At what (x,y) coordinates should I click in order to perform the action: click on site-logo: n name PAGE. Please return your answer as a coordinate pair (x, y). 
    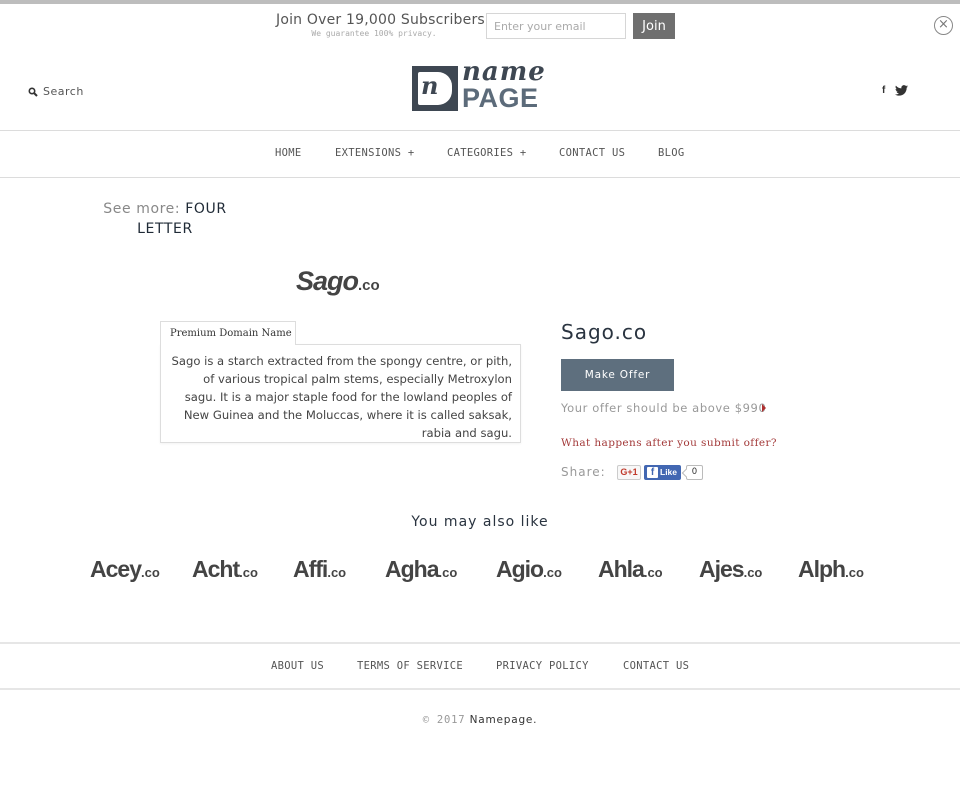
    Looking at the image, I should click on (481, 85).